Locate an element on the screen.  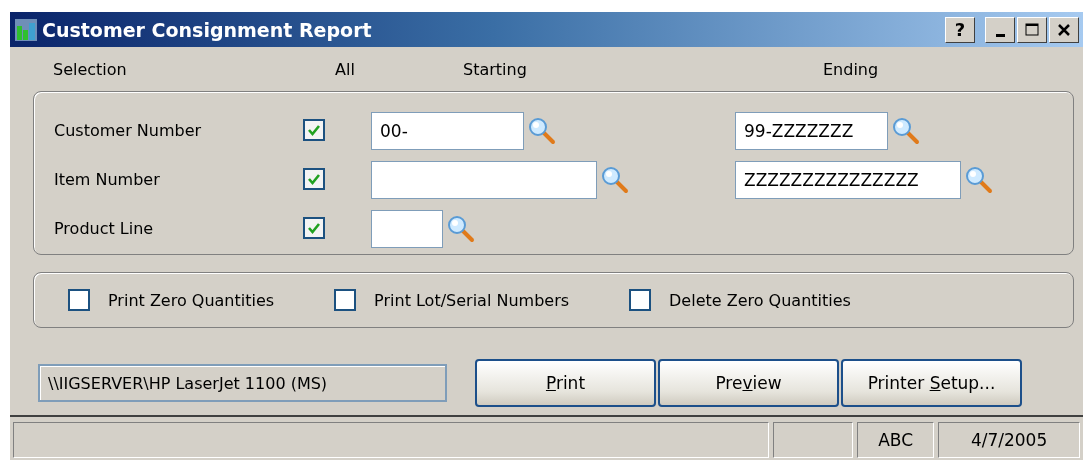
column-header: All is located at coordinates (345, 69).